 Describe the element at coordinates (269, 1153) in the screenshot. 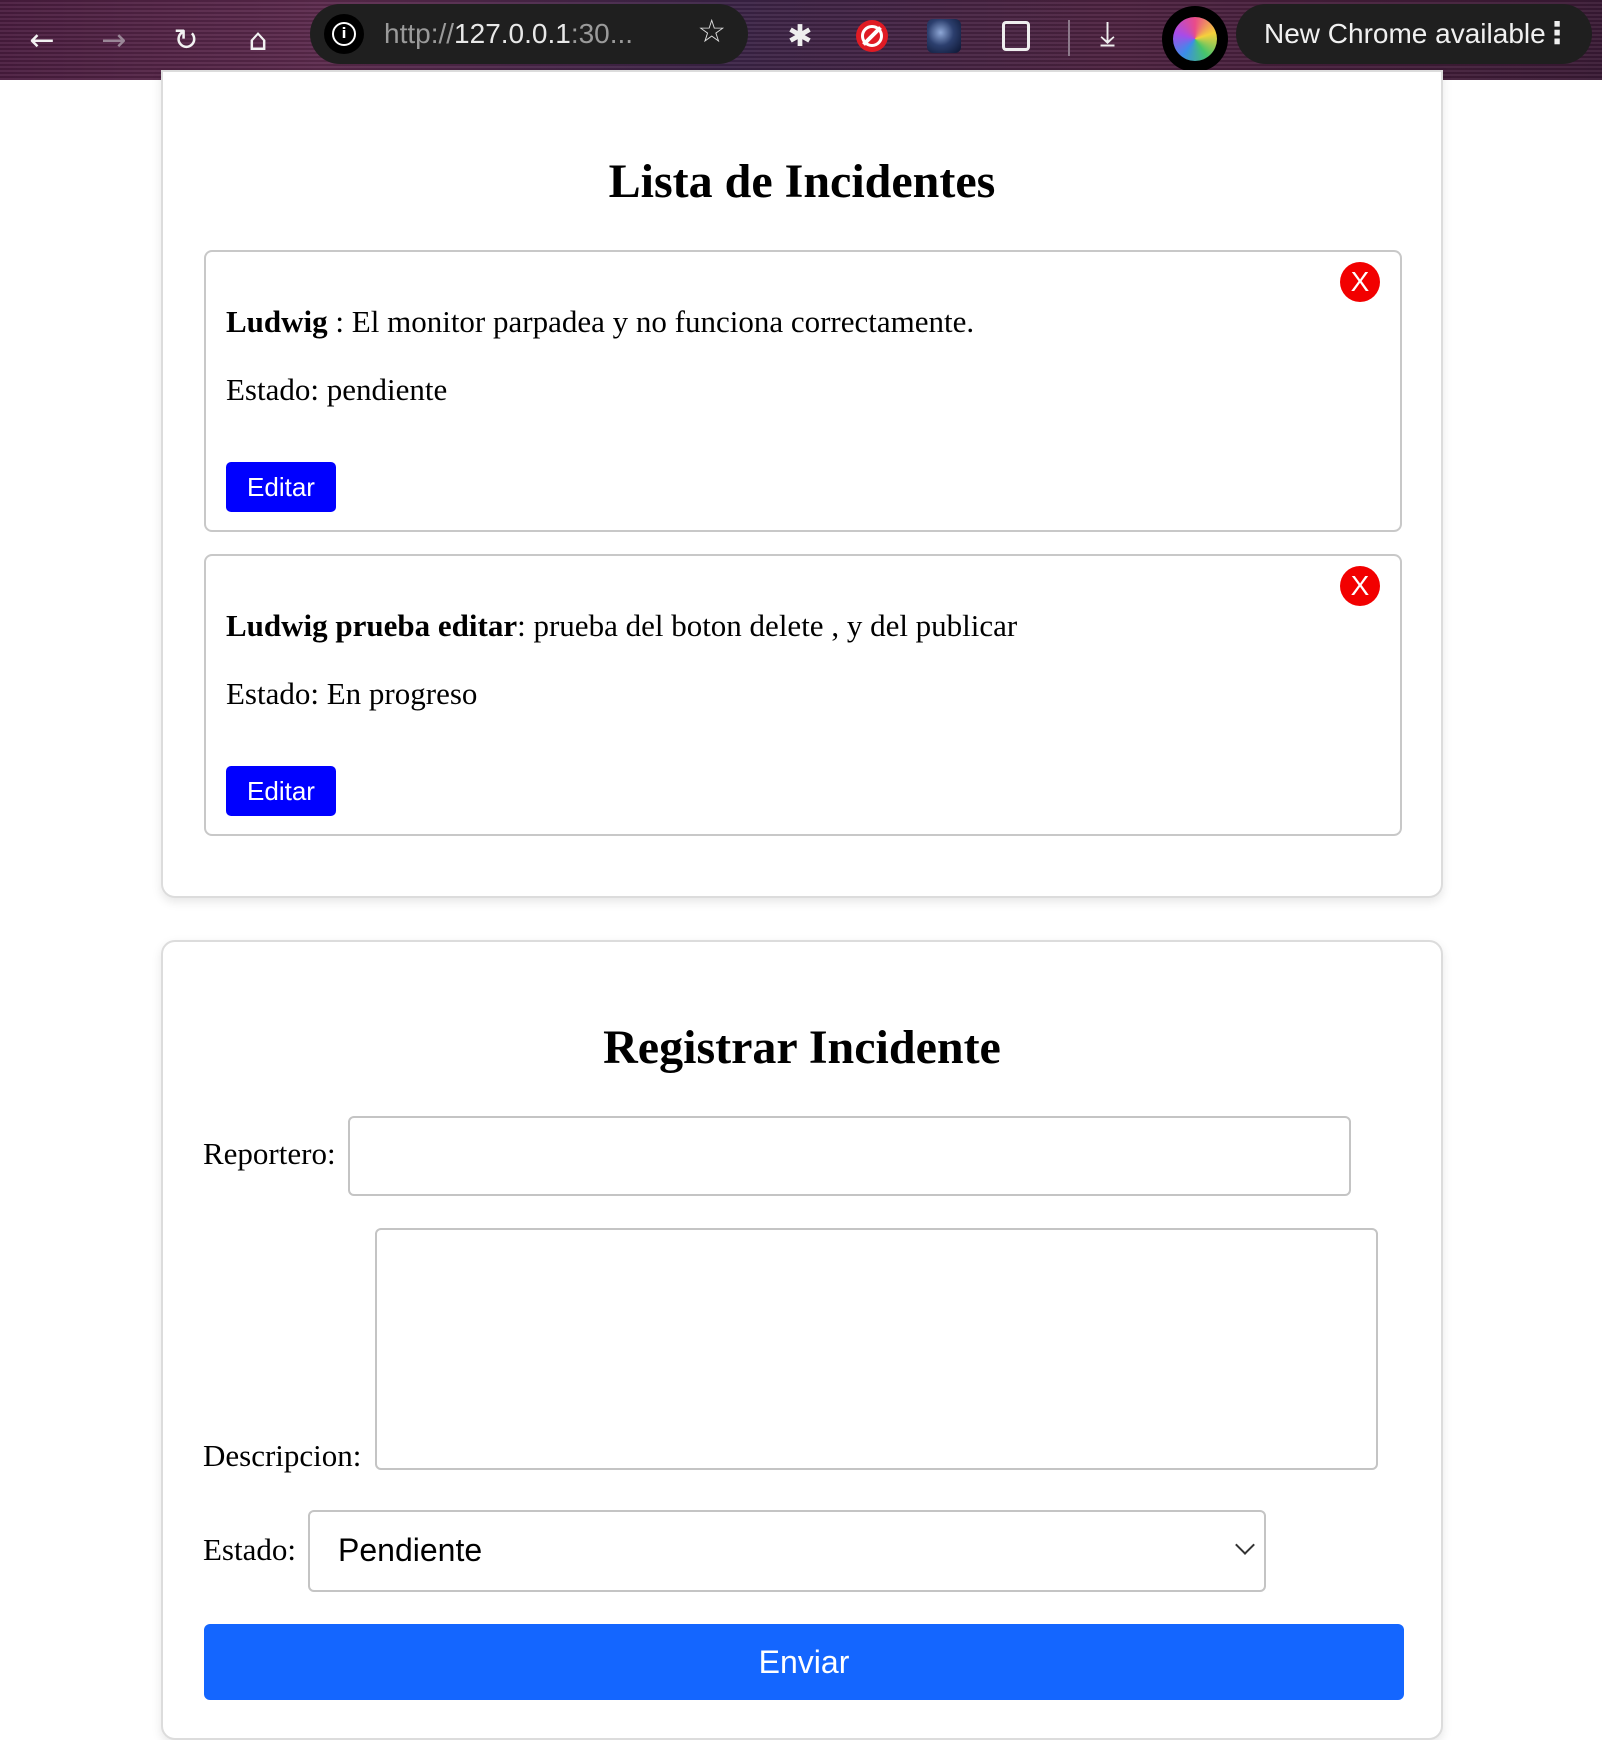

I see `reporter-label: Reportero:` at that location.